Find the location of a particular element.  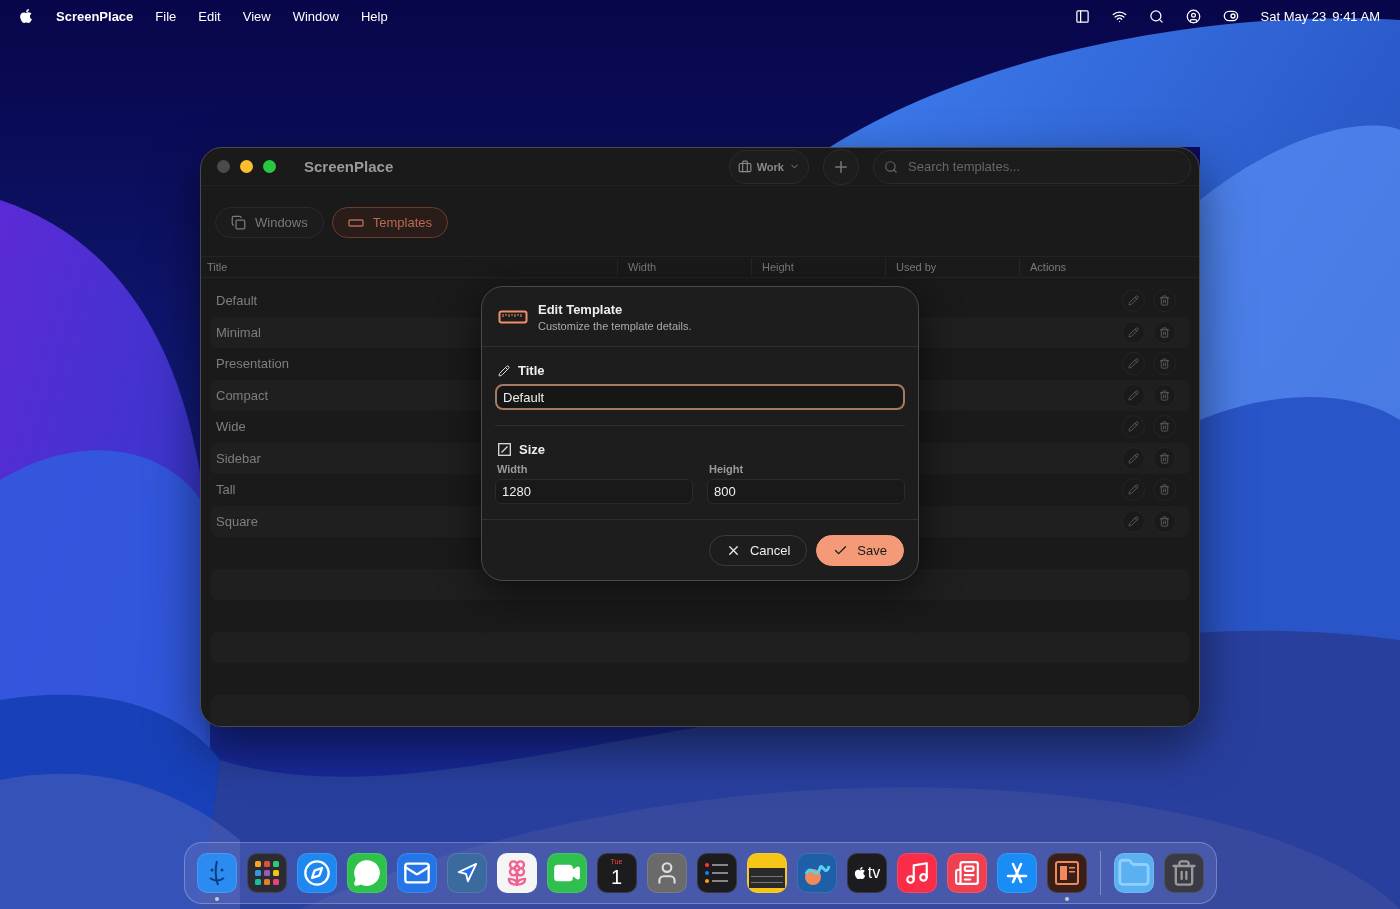

template-title: Default is located at coordinates (237, 301).